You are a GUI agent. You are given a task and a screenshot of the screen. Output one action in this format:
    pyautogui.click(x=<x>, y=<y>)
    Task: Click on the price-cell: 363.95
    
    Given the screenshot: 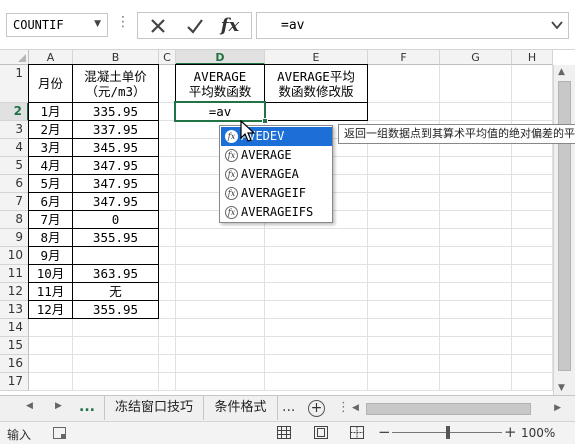 What is the action you would take?
    pyautogui.click(x=115, y=273)
    